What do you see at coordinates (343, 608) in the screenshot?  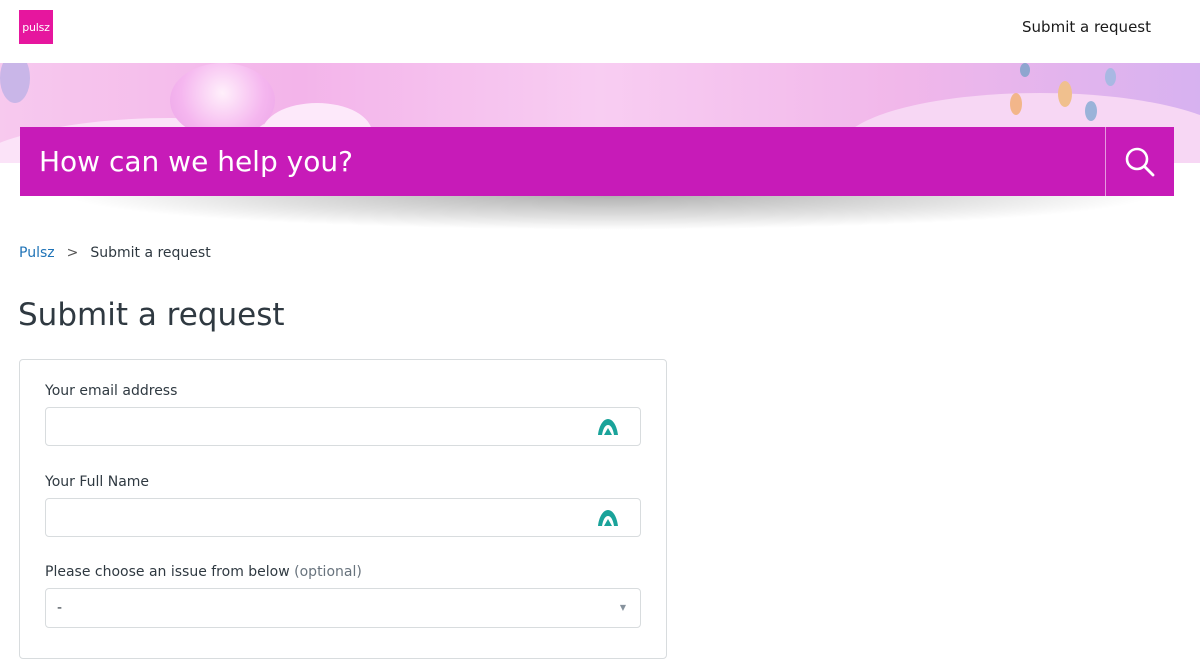 I see `issue-select: - ▼` at bounding box center [343, 608].